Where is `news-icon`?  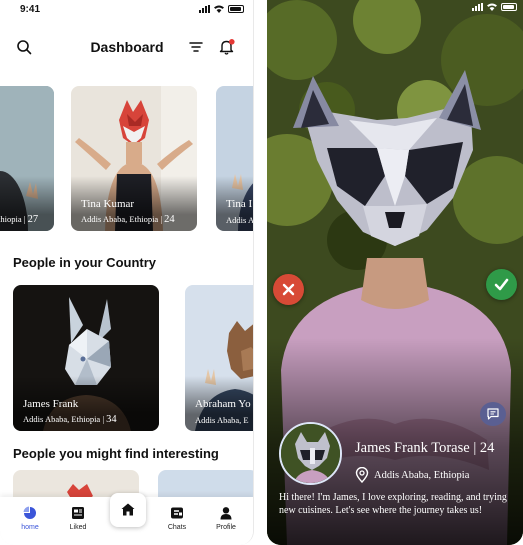
news-icon is located at coordinates (78, 513).